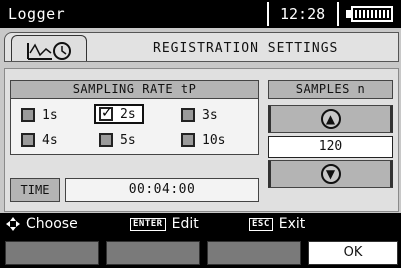 The width and height of the screenshot is (401, 268). What do you see at coordinates (185, 224) in the screenshot?
I see `hint-edit-label: Edit` at bounding box center [185, 224].